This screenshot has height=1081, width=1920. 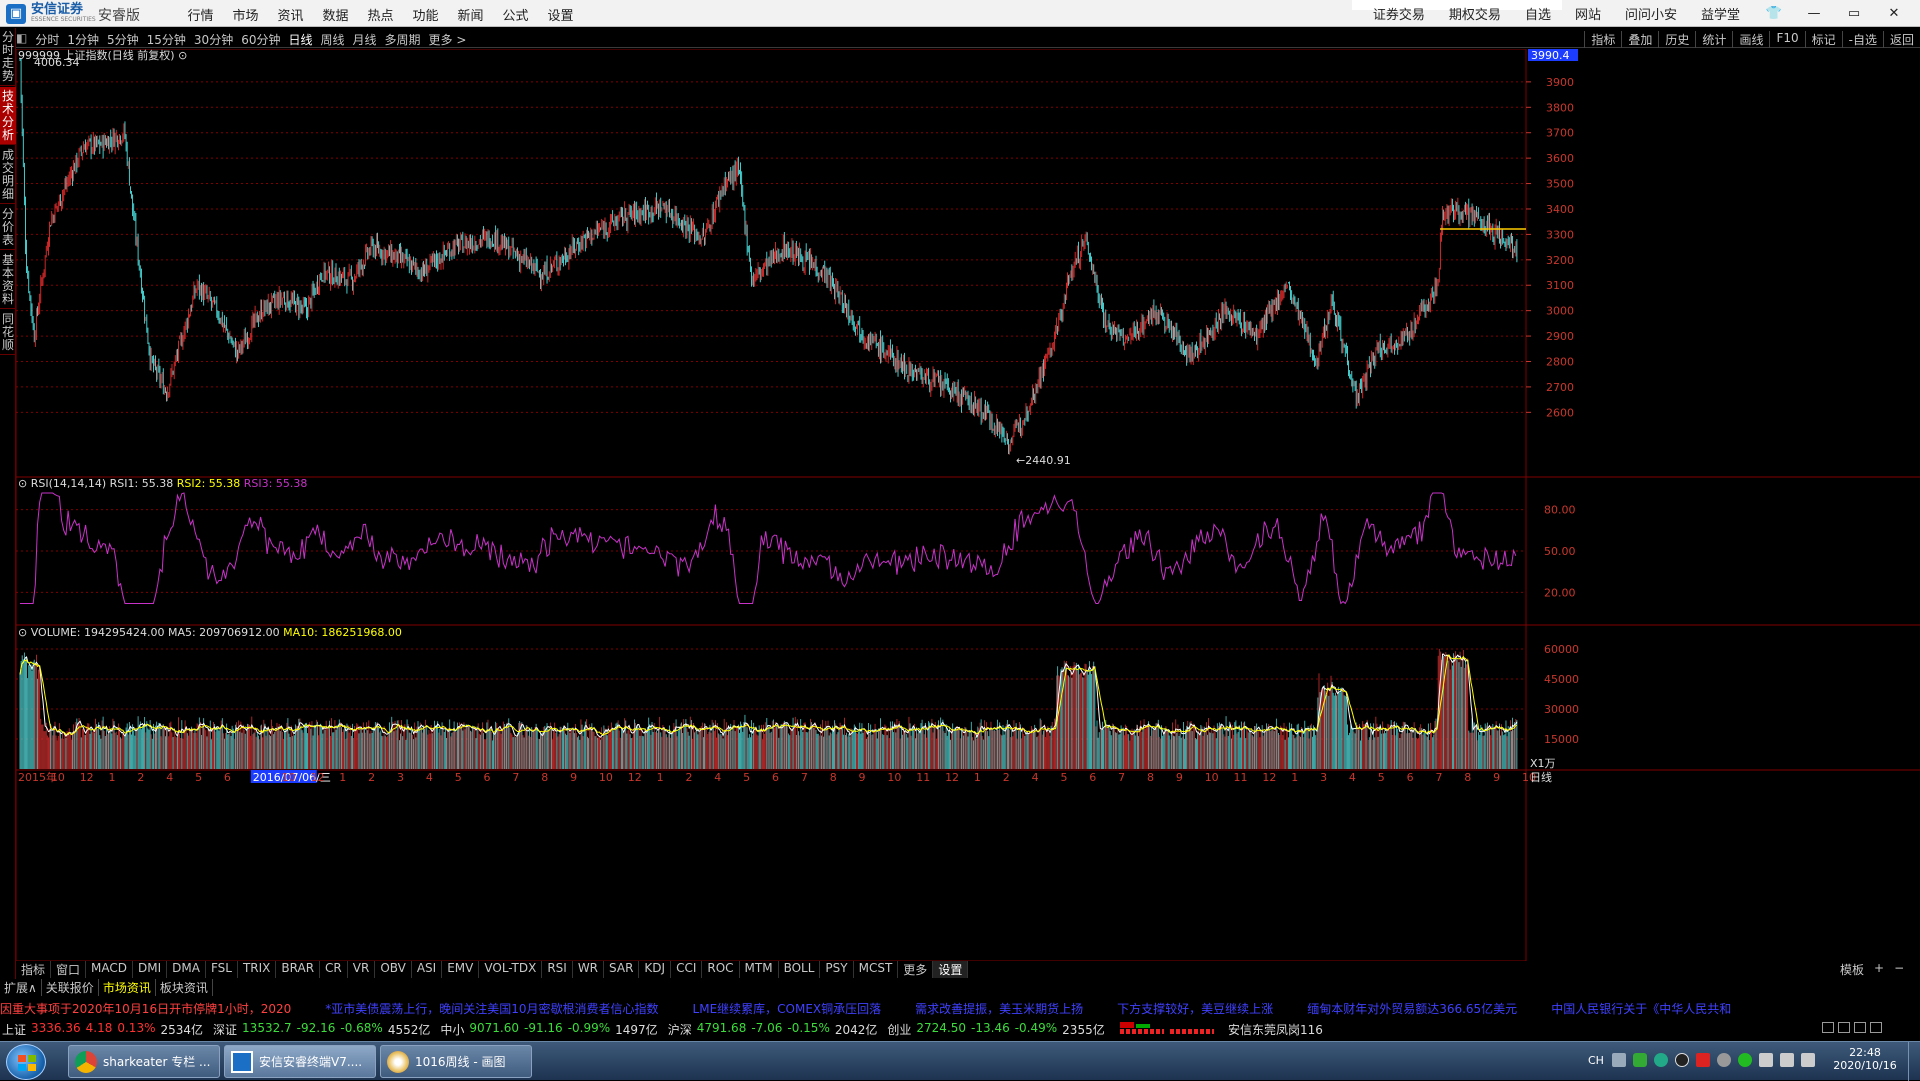 What do you see at coordinates (1854, 13) in the screenshot?
I see `restore-button: ▭` at bounding box center [1854, 13].